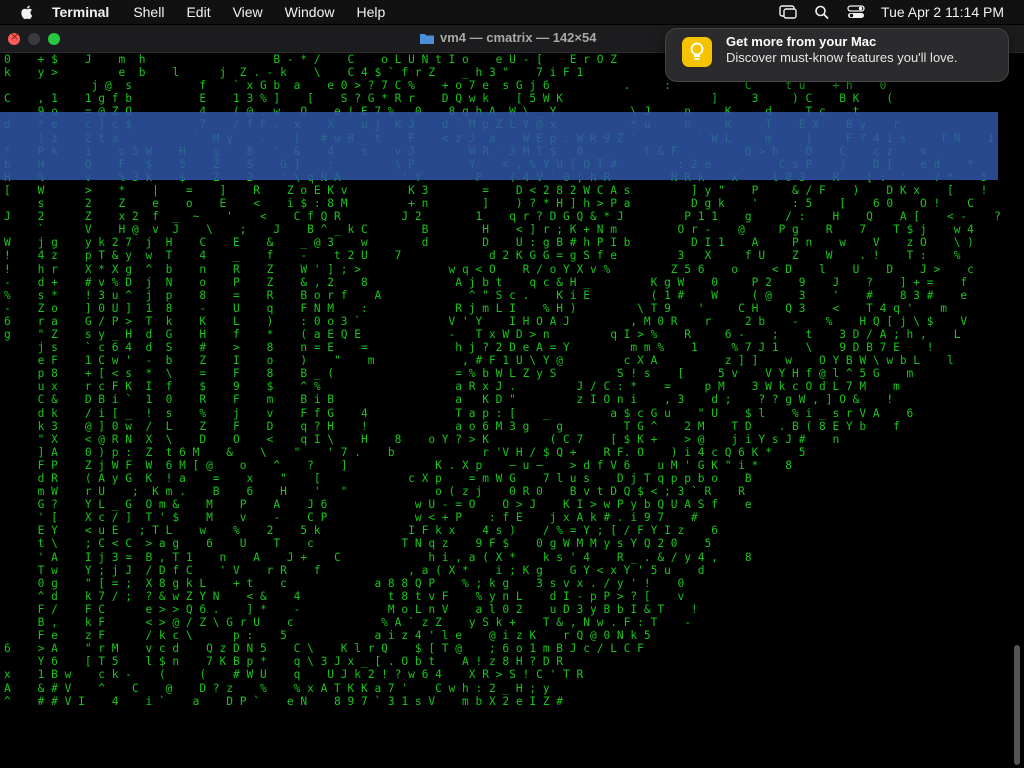 The height and width of the screenshot is (768, 1024). I want to click on menu-help: Help, so click(370, 12).